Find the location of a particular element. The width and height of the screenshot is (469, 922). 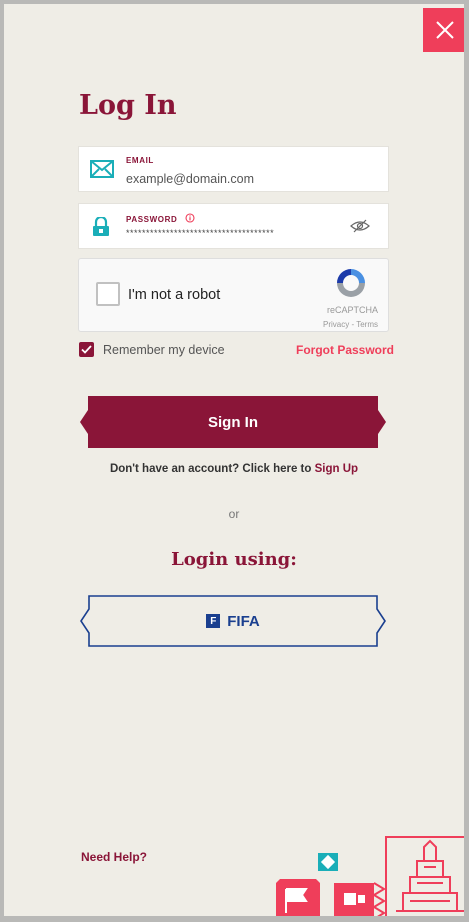

need-help-link: Need Help? is located at coordinates (114, 857).